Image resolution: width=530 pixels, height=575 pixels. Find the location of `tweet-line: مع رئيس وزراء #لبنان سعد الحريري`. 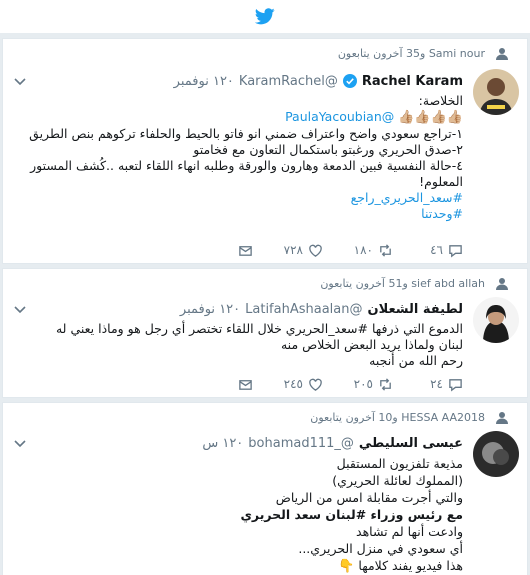

tweet-line: مع رئيس وزراء #لبنان سعد الحريري is located at coordinates (351, 514).